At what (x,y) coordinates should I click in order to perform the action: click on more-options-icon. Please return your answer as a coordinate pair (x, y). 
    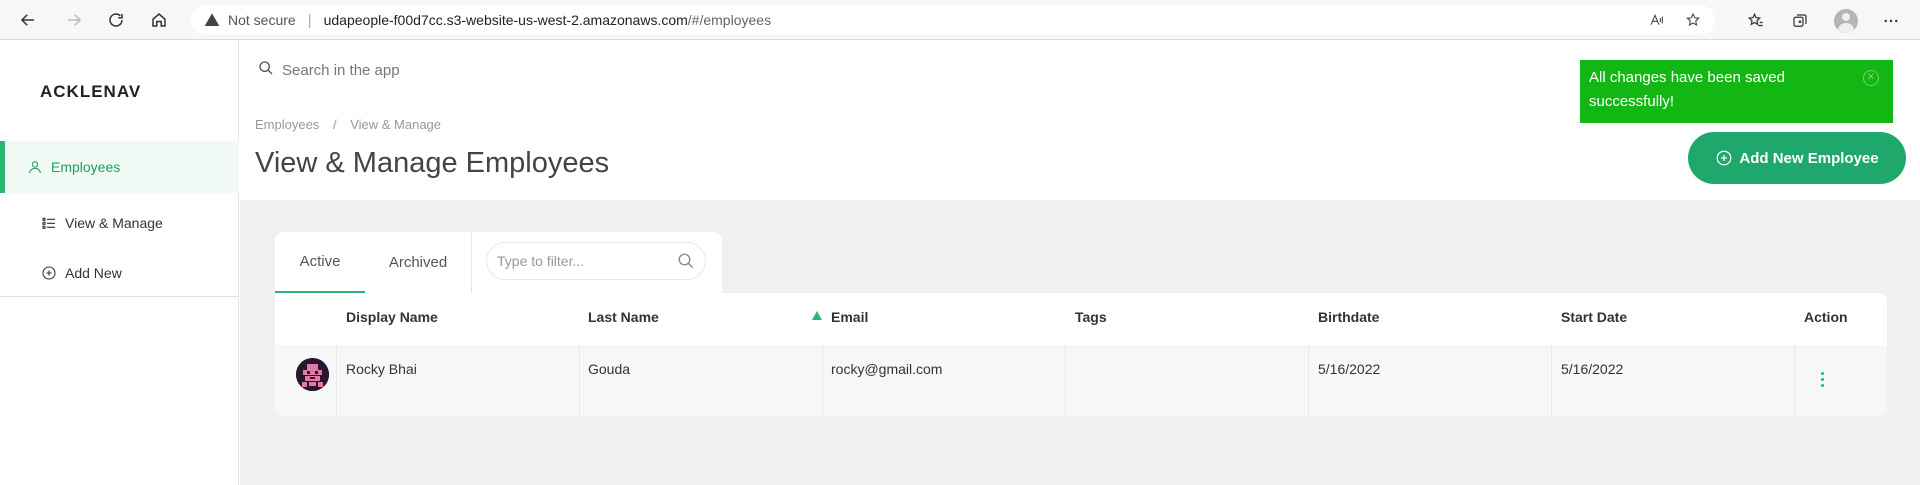
    Looking at the image, I should click on (1891, 21).